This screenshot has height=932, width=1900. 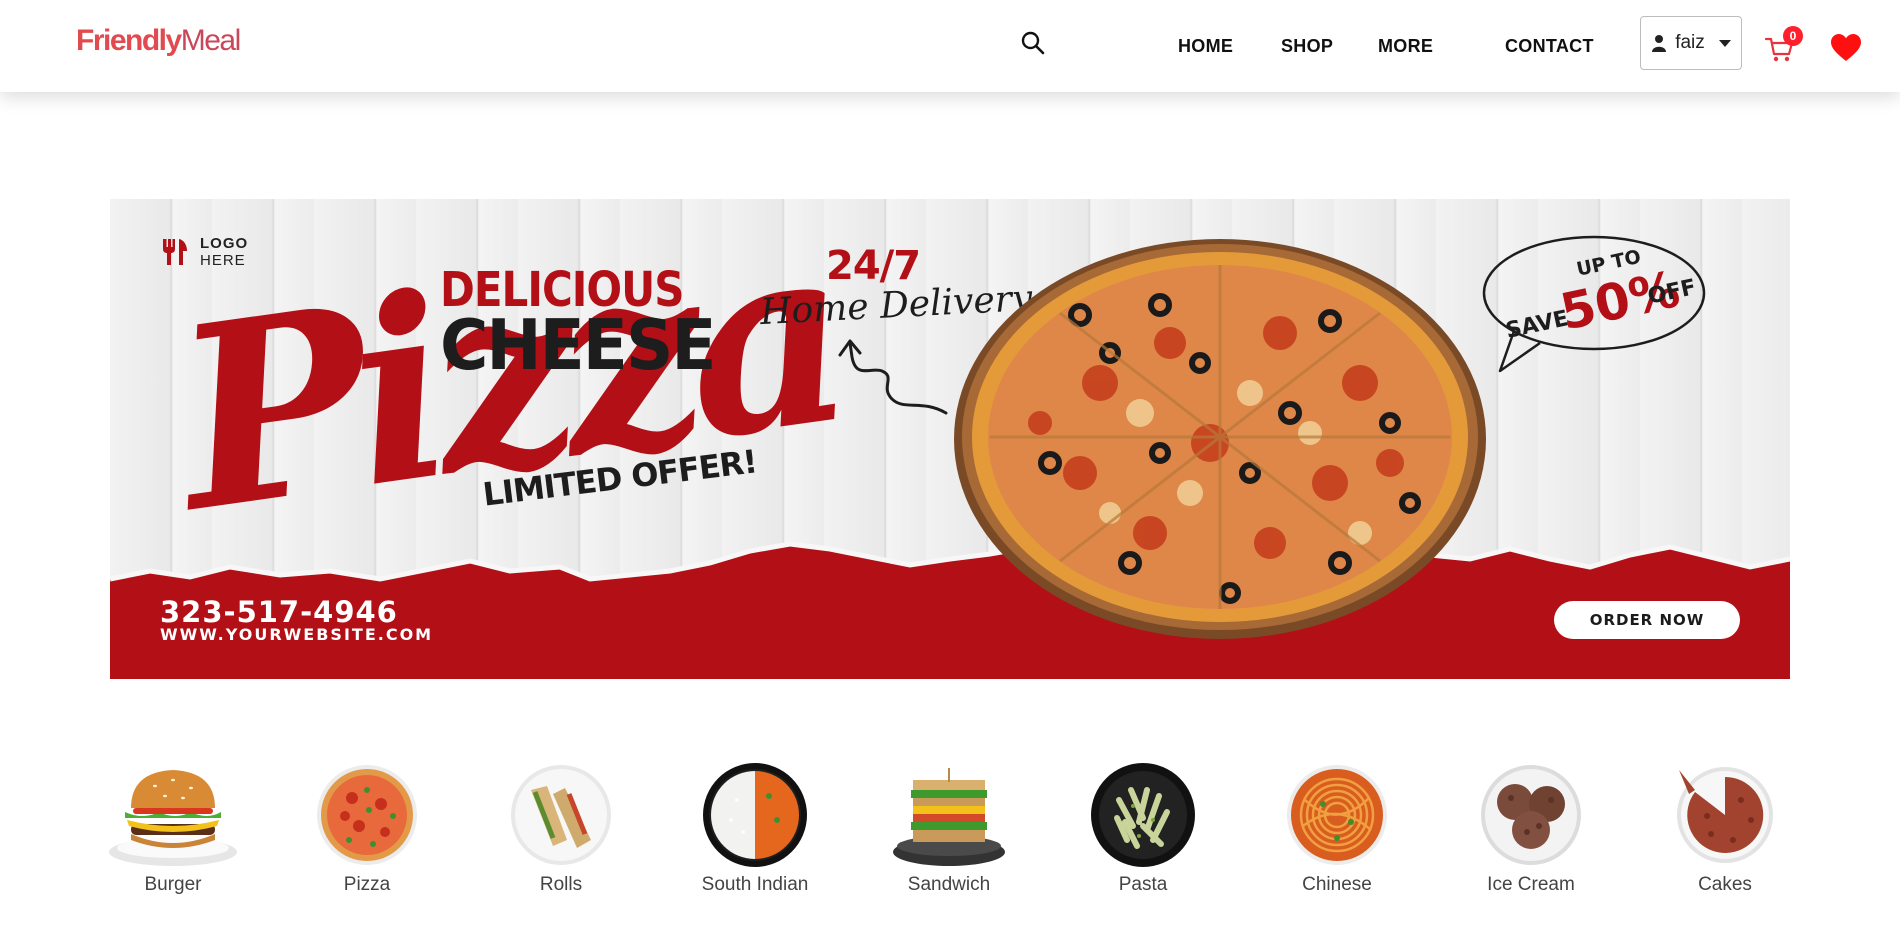 I want to click on category-rolls: Rolls, so click(x=561, y=828).